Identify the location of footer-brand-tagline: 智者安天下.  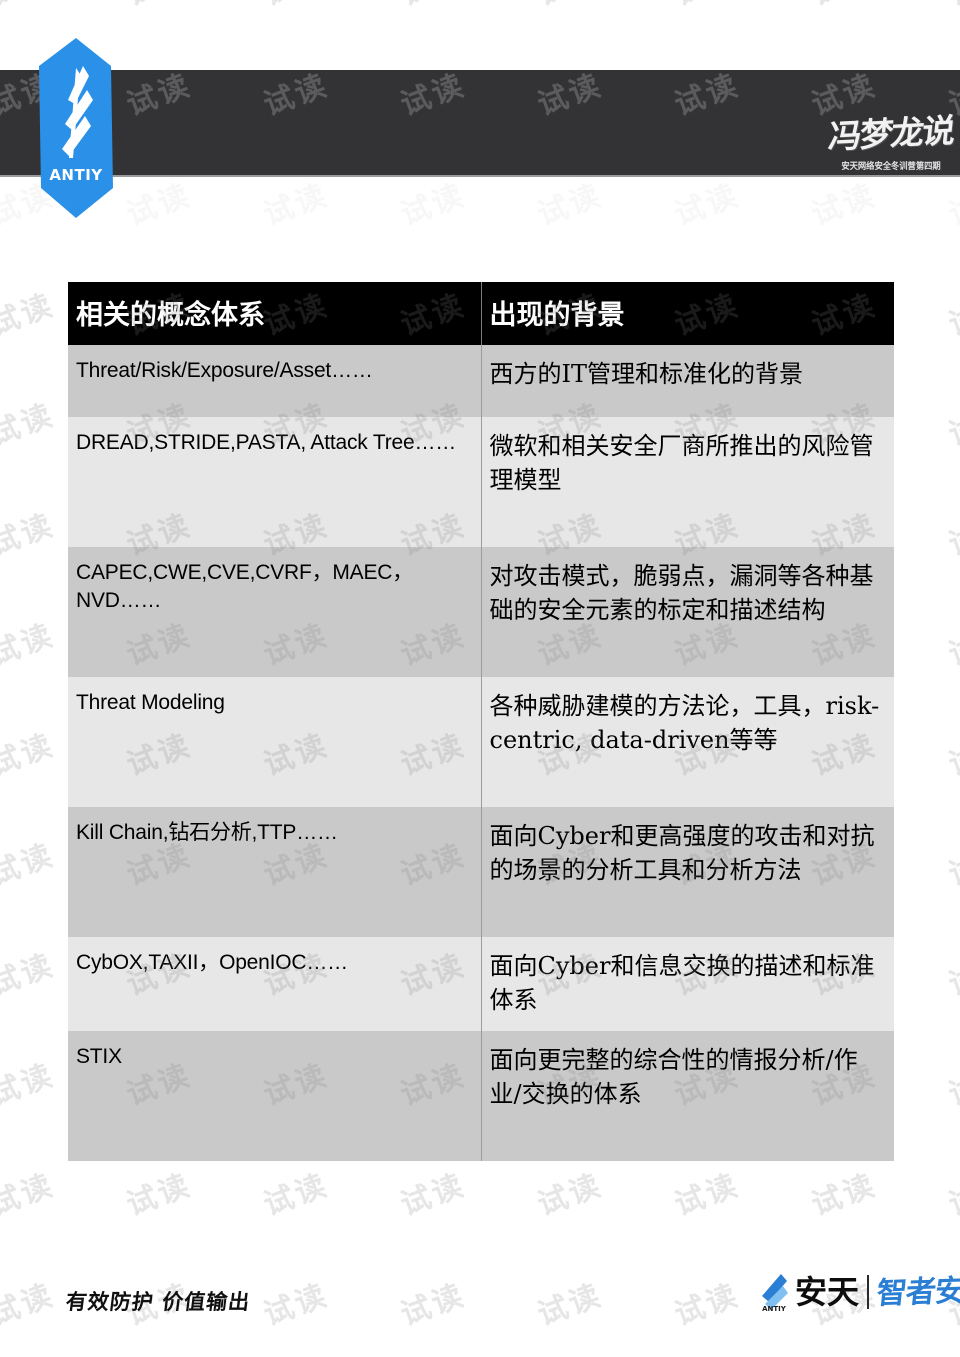
(917, 1291).